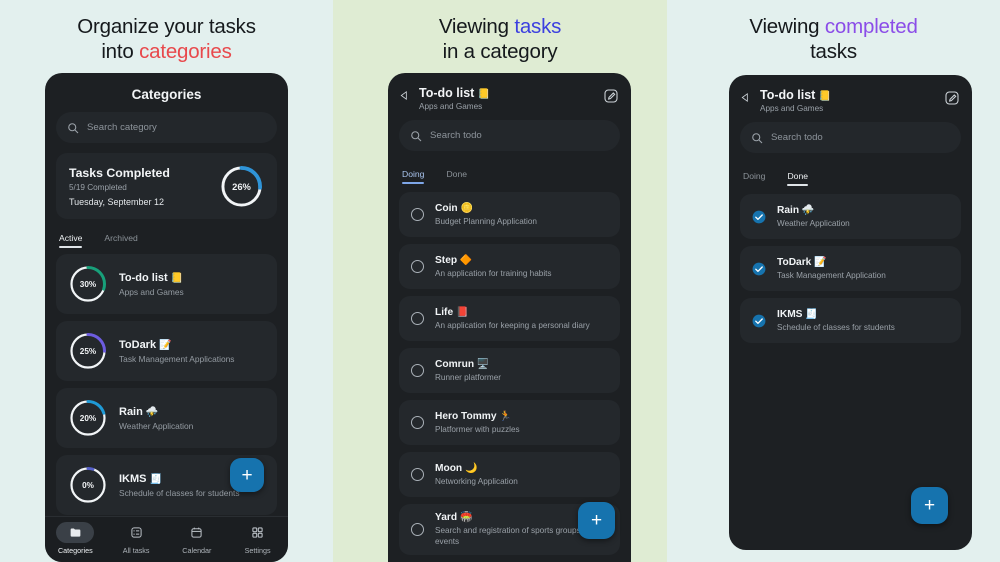 The height and width of the screenshot is (562, 1000). I want to click on calendar-icon, so click(196, 532).